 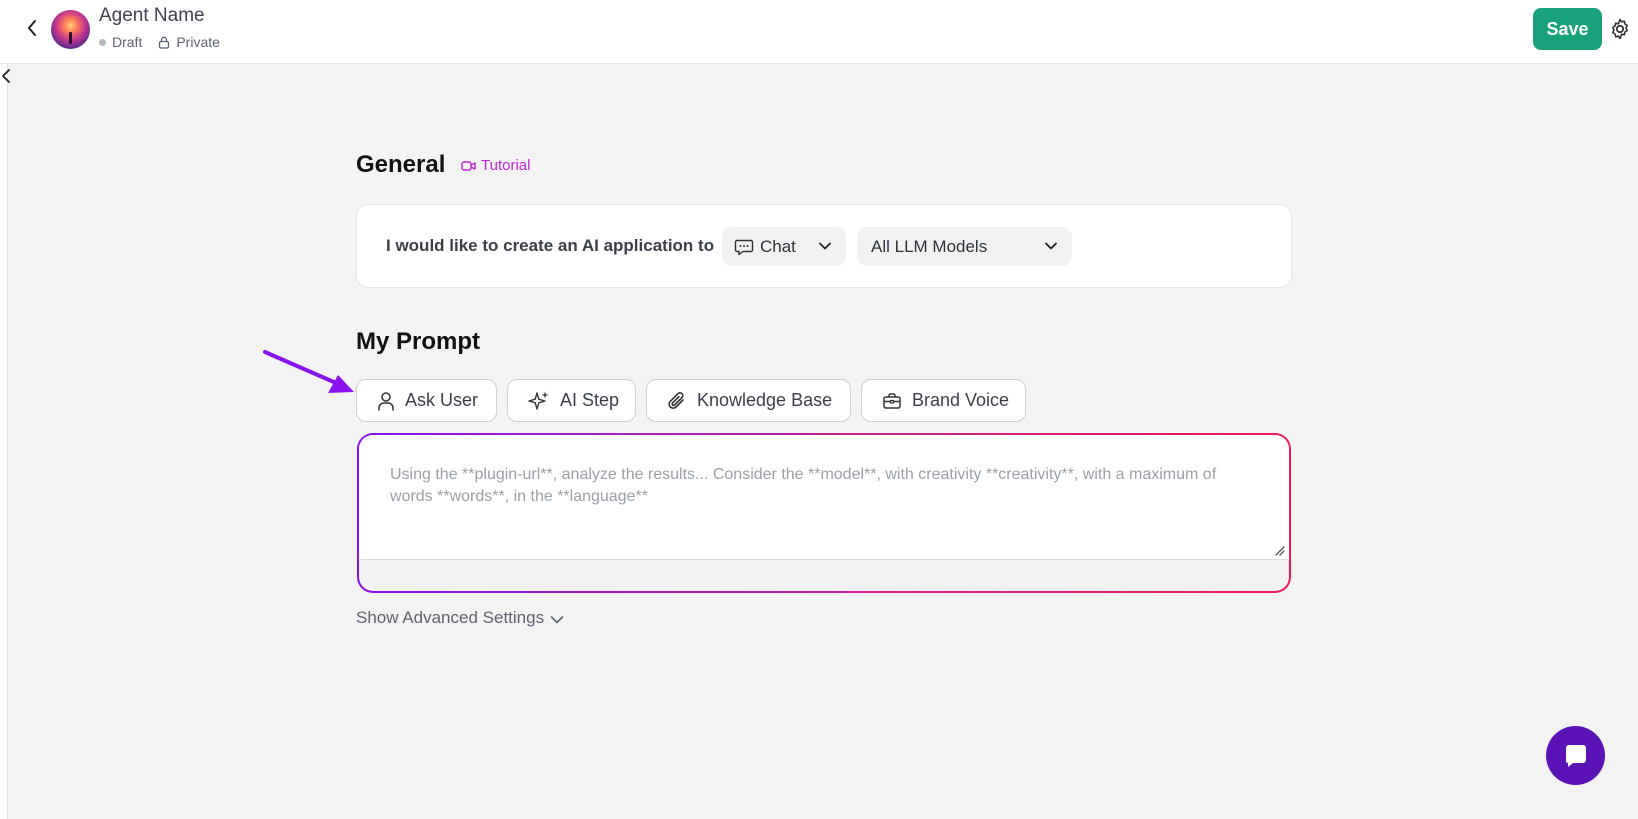 I want to click on user-icon, so click(x=386, y=401).